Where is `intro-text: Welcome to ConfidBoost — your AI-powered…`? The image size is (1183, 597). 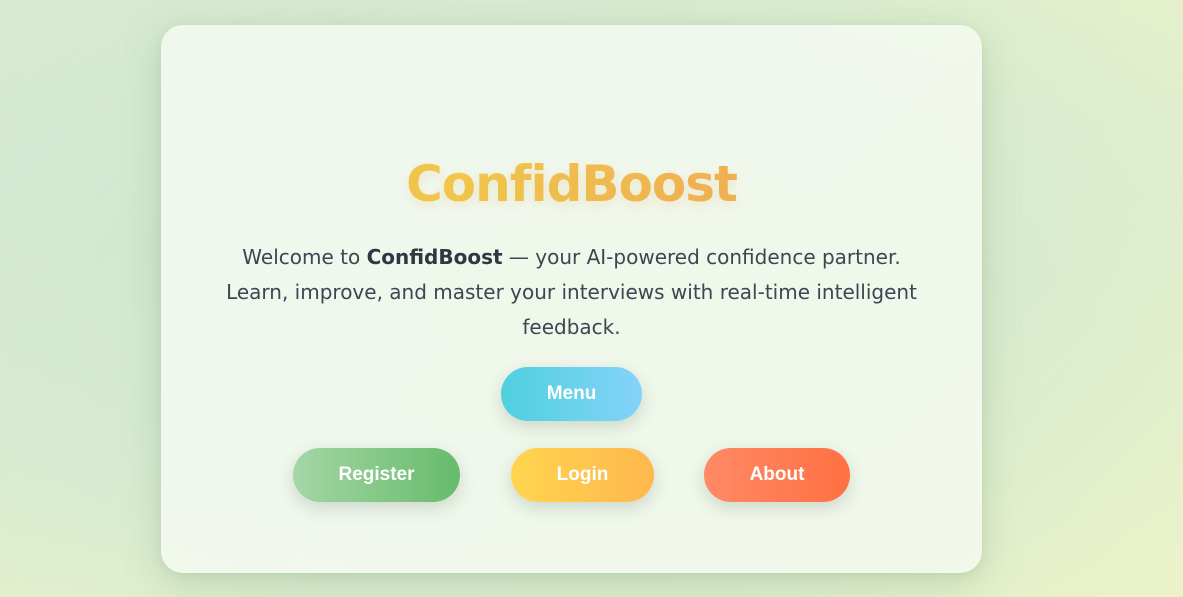 intro-text: Welcome to ConfidBoost — your AI-powered… is located at coordinates (571, 292).